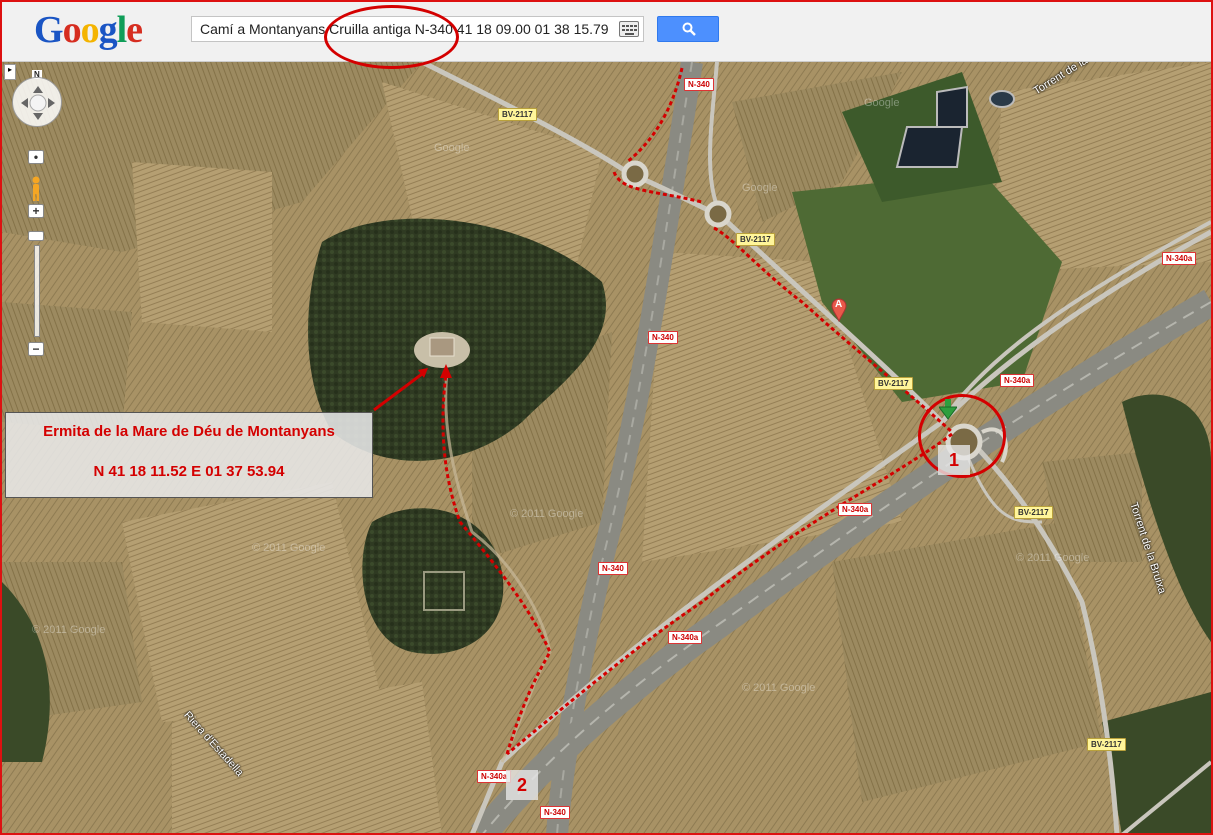 The width and height of the screenshot is (1213, 835). Describe the element at coordinates (839, 304) in the screenshot. I see `map-marker-a-label: A` at that location.